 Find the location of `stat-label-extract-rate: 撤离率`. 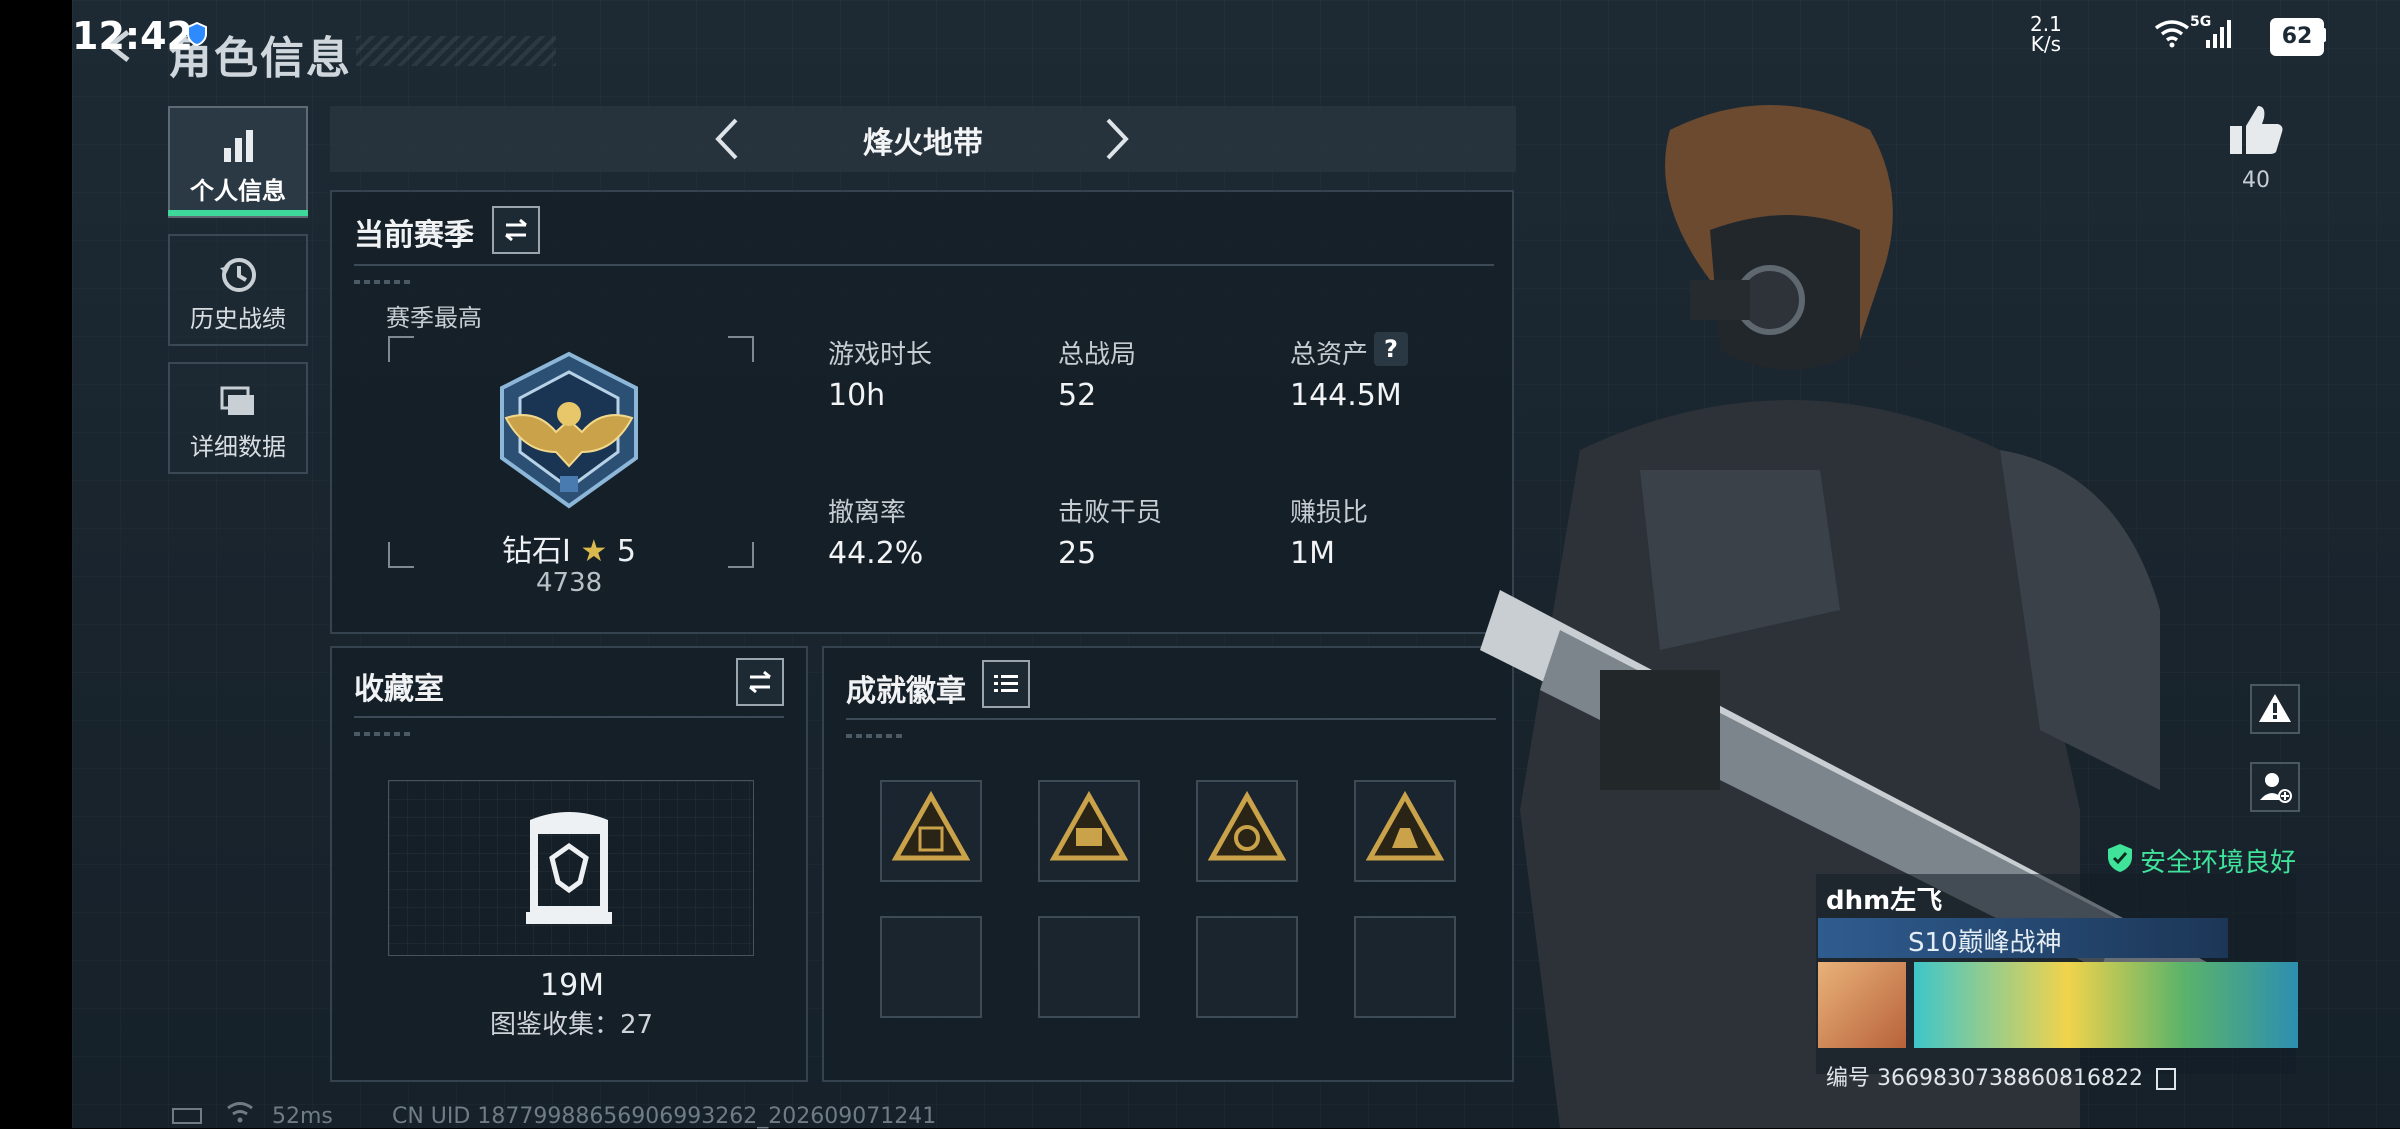

stat-label-extract-rate: 撤离率 is located at coordinates (867, 513).